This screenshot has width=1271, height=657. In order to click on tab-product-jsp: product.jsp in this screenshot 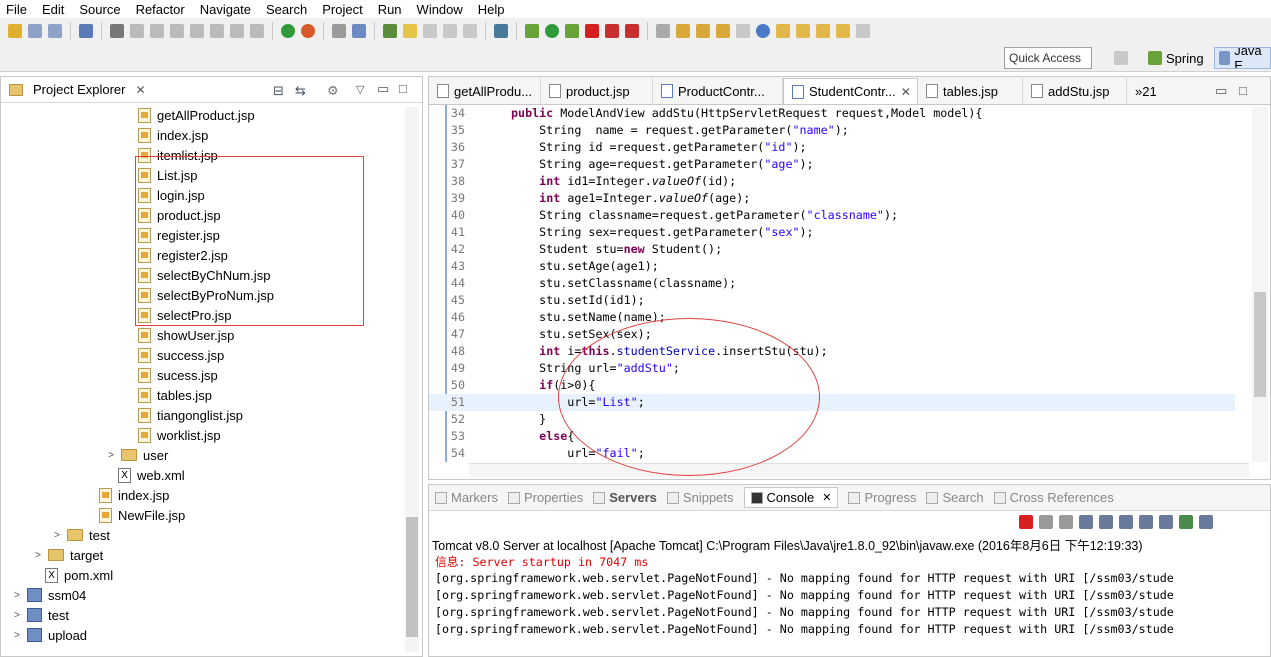, I will do `click(597, 91)`.